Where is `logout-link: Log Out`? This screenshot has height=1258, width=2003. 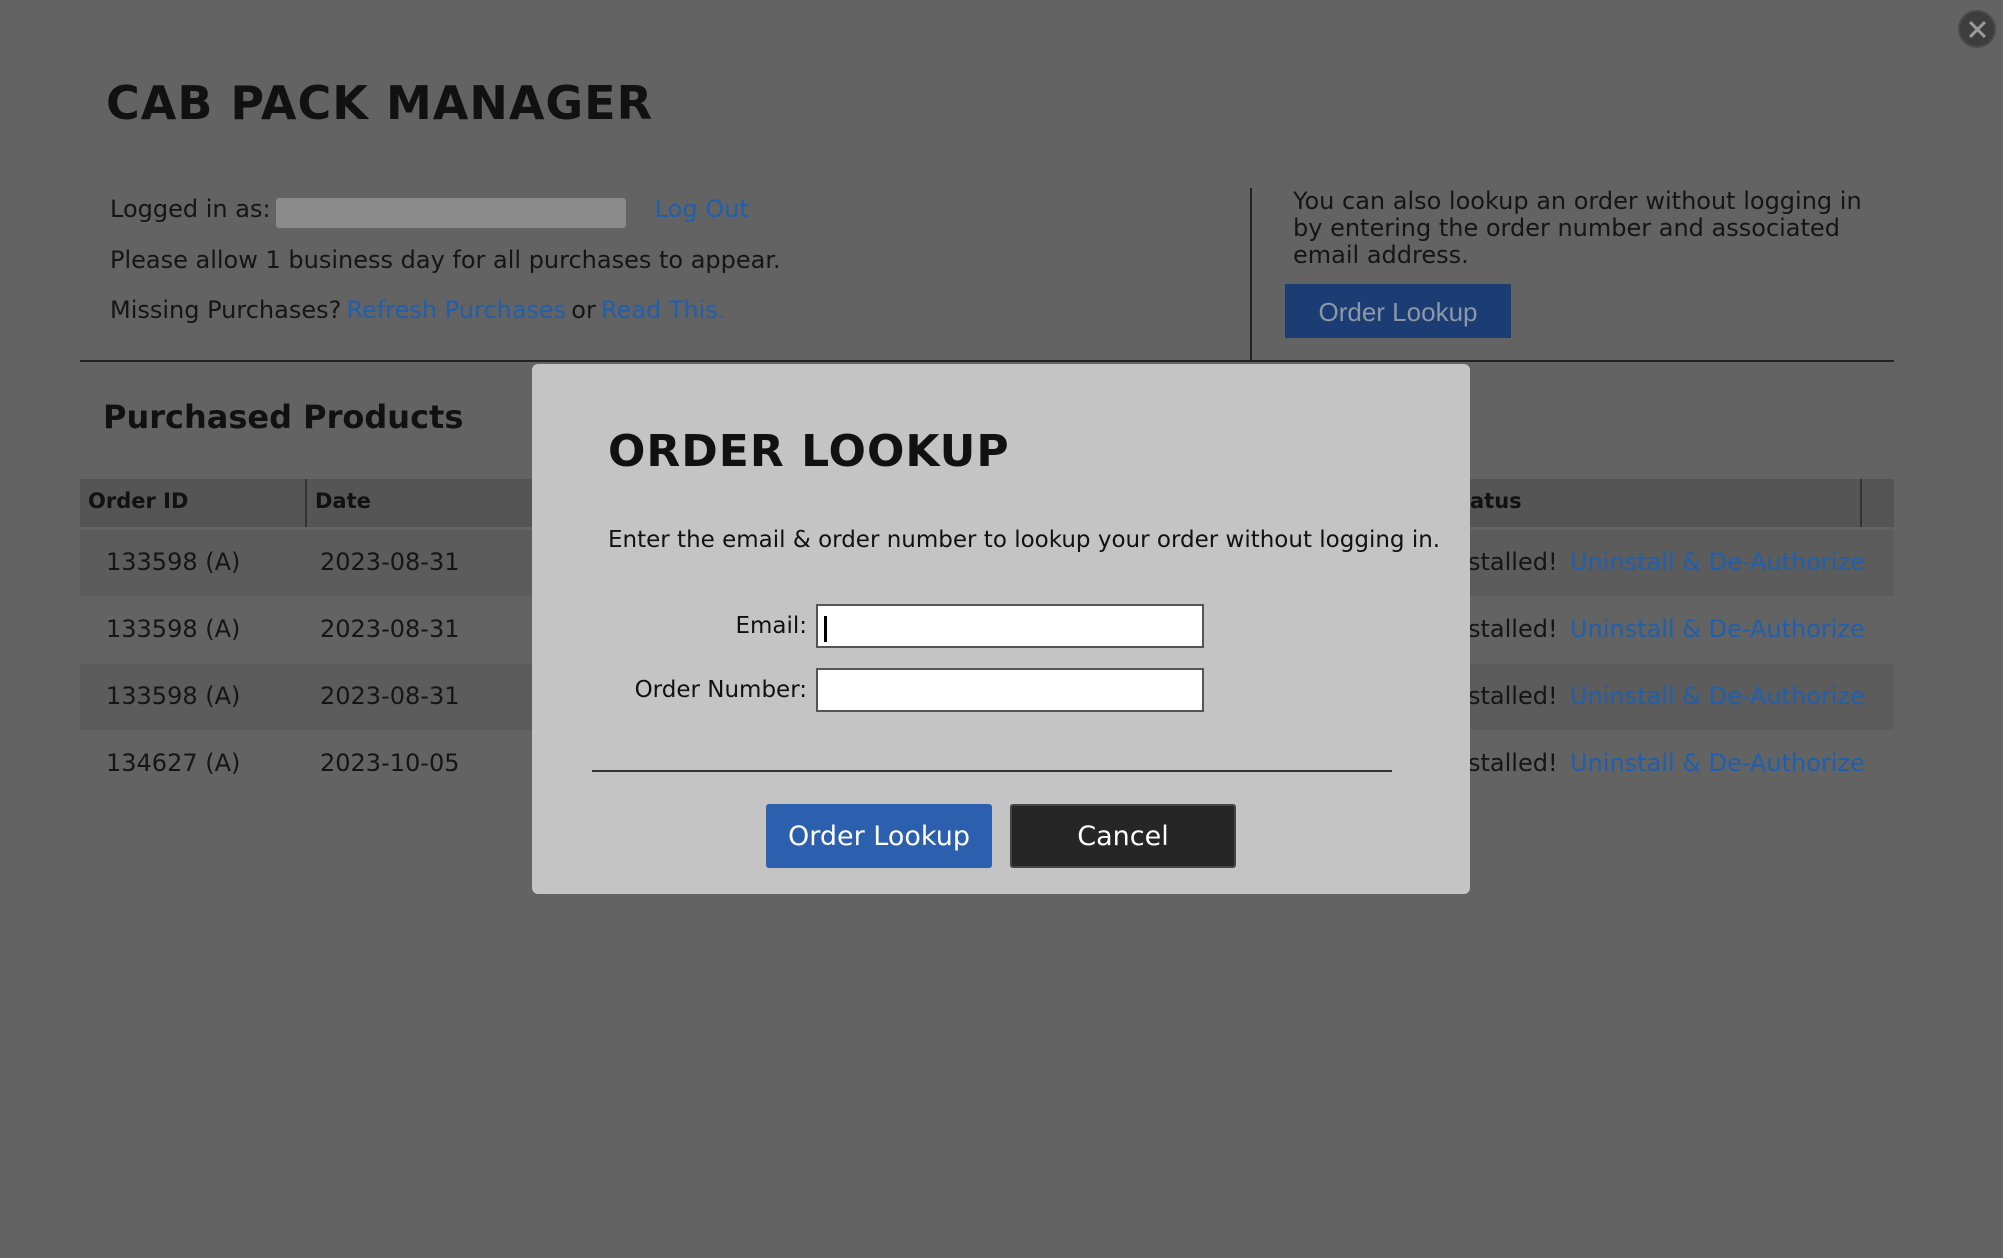 logout-link: Log Out is located at coordinates (702, 209).